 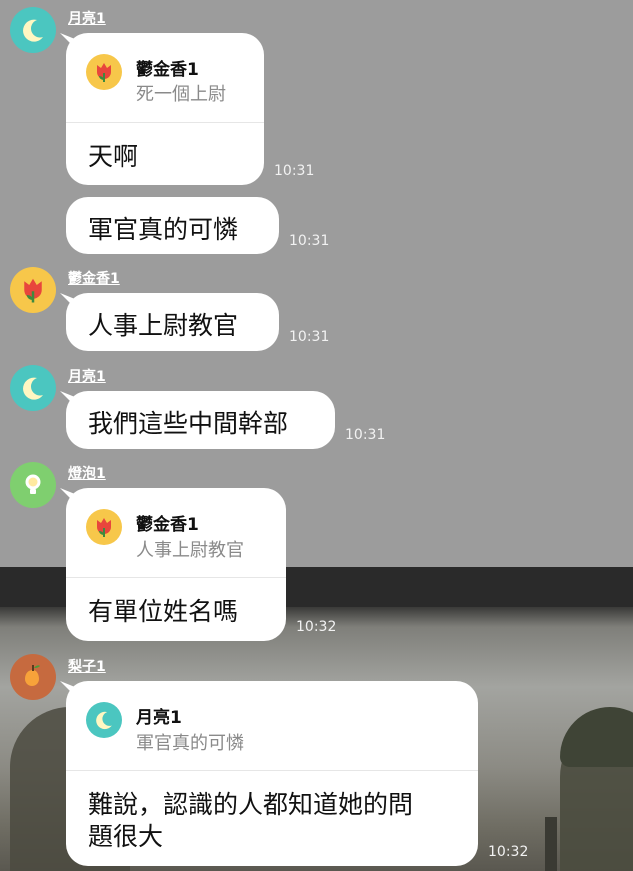 I want to click on message-text-line2: 題很大, so click(x=126, y=836).